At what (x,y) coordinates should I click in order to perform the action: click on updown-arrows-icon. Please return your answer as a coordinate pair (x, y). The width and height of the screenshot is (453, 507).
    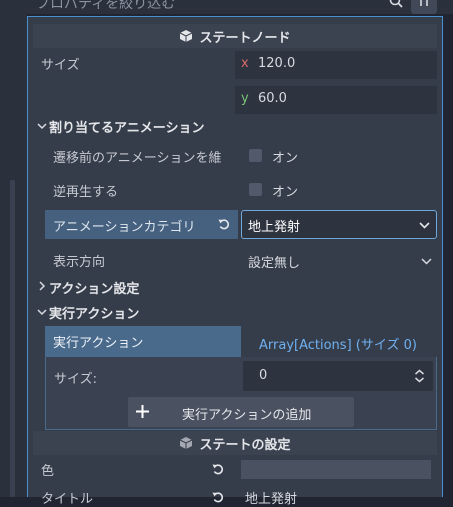
    Looking at the image, I should click on (419, 376).